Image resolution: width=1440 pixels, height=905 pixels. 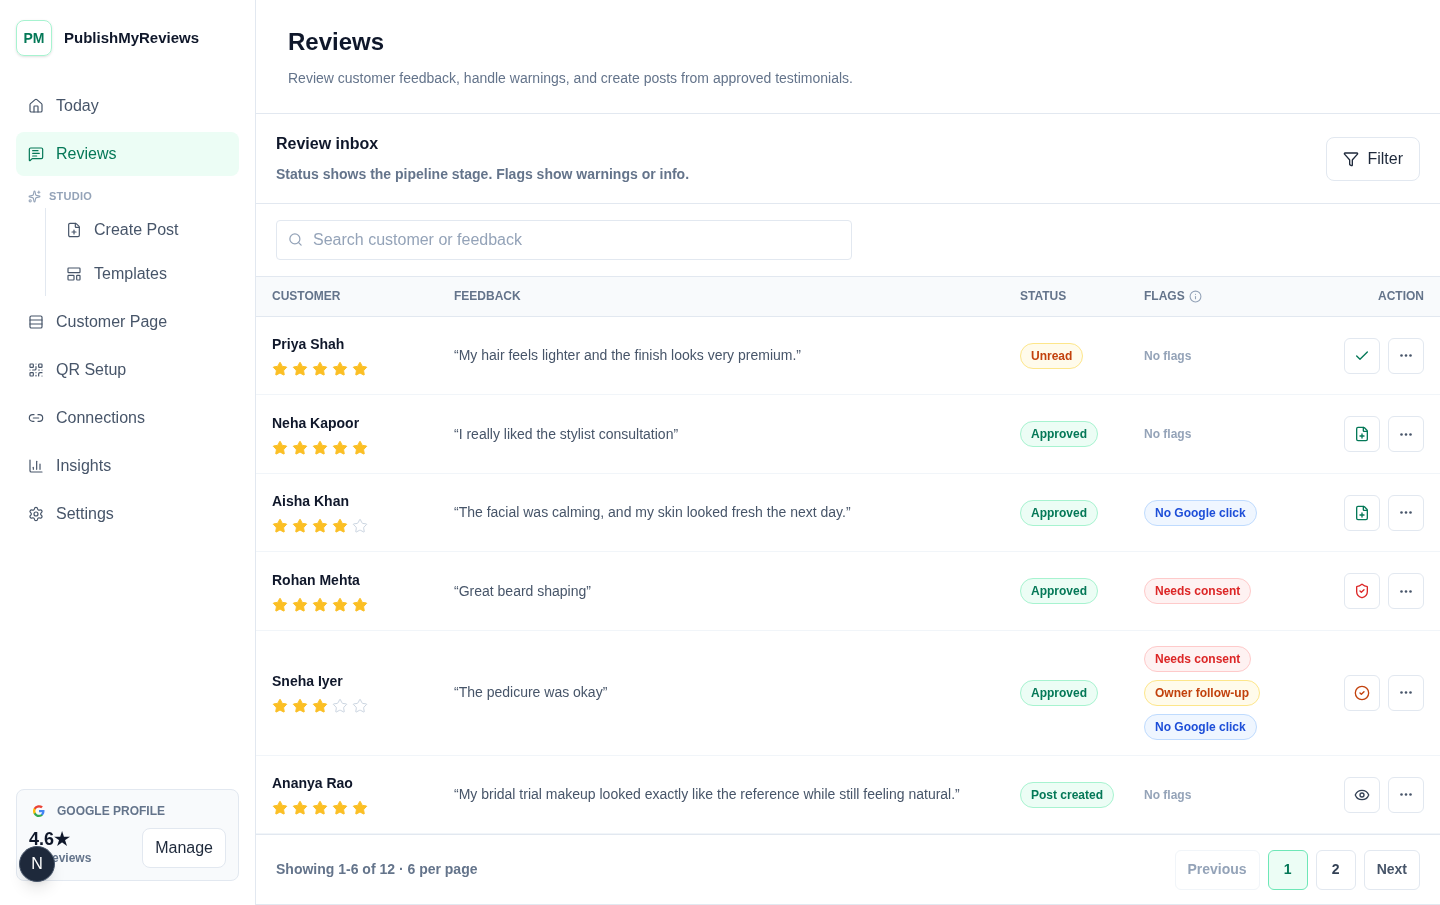 What do you see at coordinates (1373, 158) in the screenshot?
I see `filter-button: Filter` at bounding box center [1373, 158].